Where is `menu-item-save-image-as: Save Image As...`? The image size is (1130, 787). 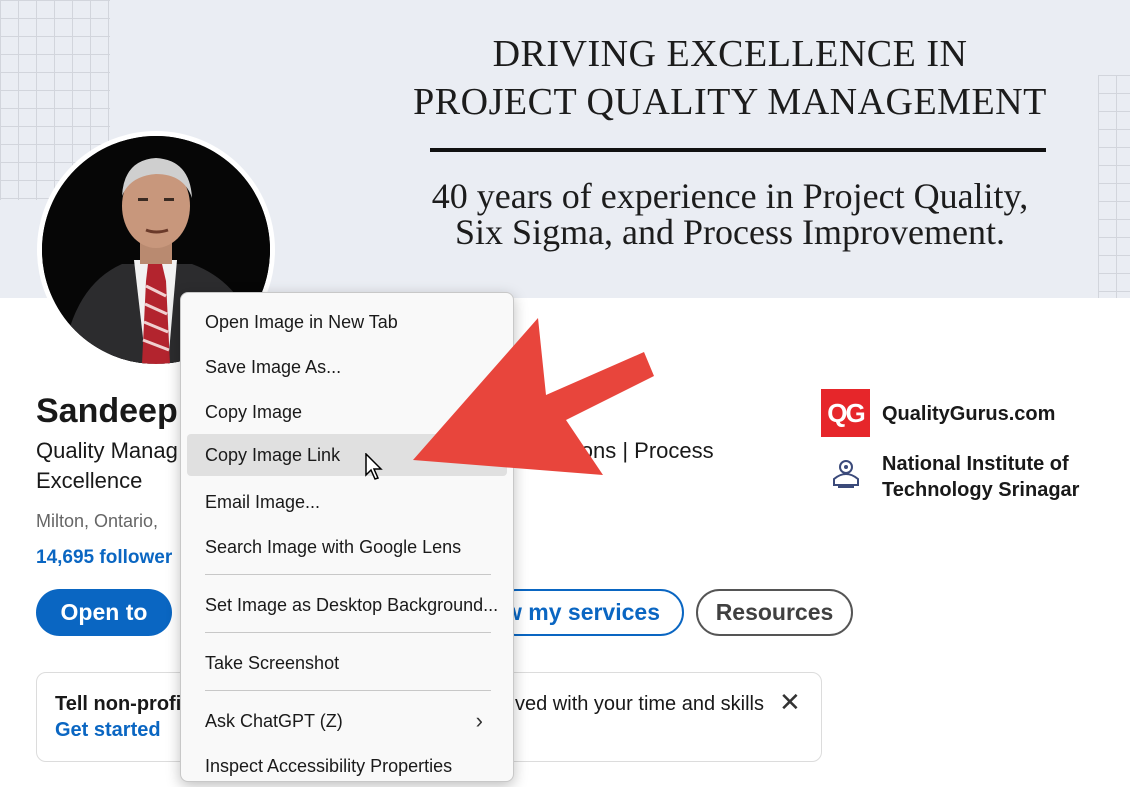 menu-item-save-image-as: Save Image As... is located at coordinates (347, 367).